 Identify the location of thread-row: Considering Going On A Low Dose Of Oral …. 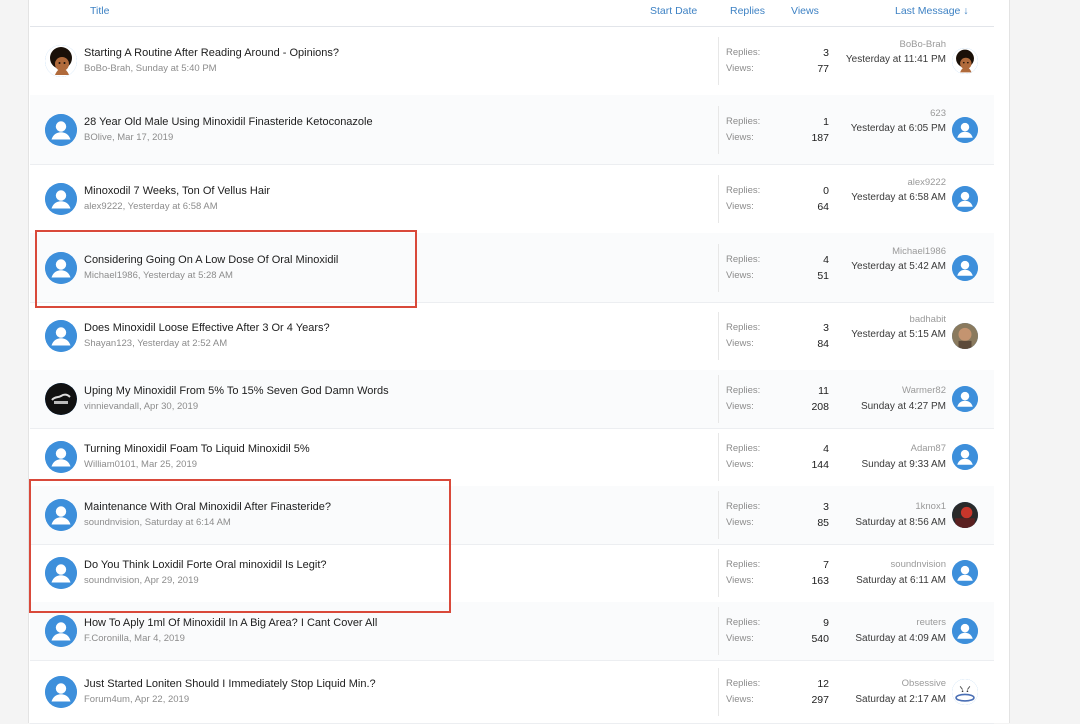
(512, 268).